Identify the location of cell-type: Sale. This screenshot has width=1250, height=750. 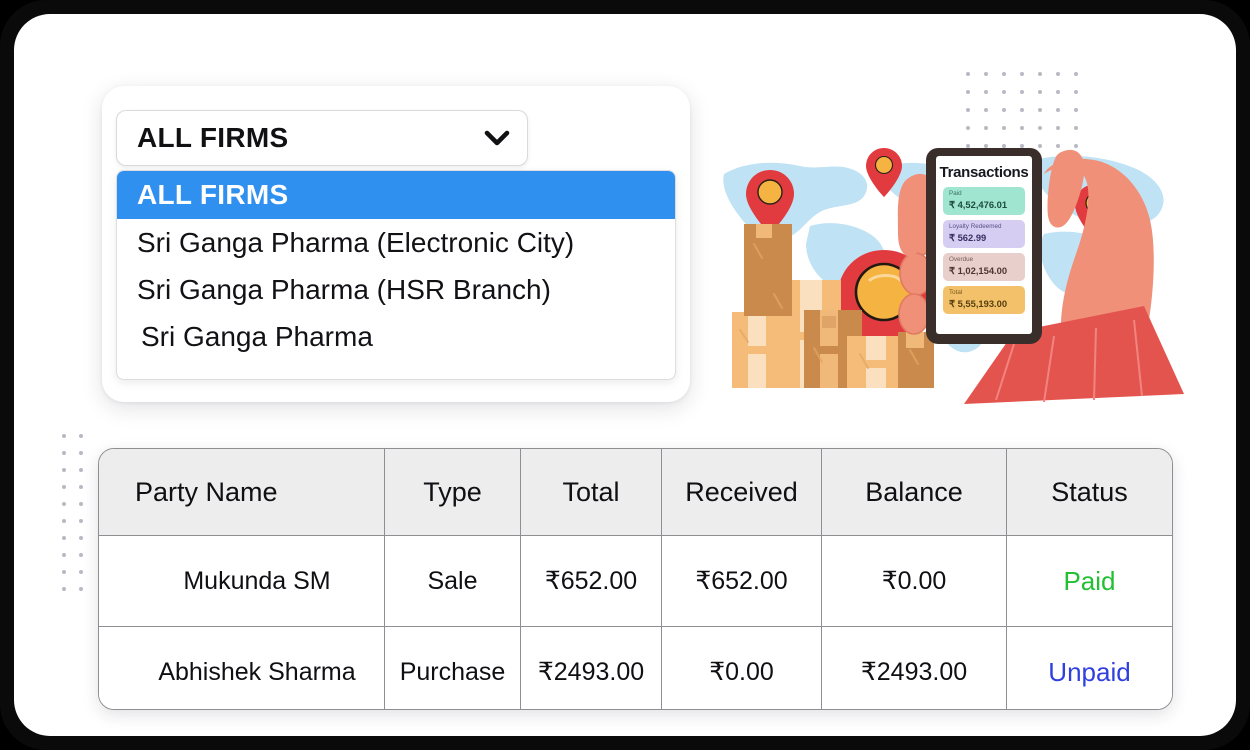
(452, 581).